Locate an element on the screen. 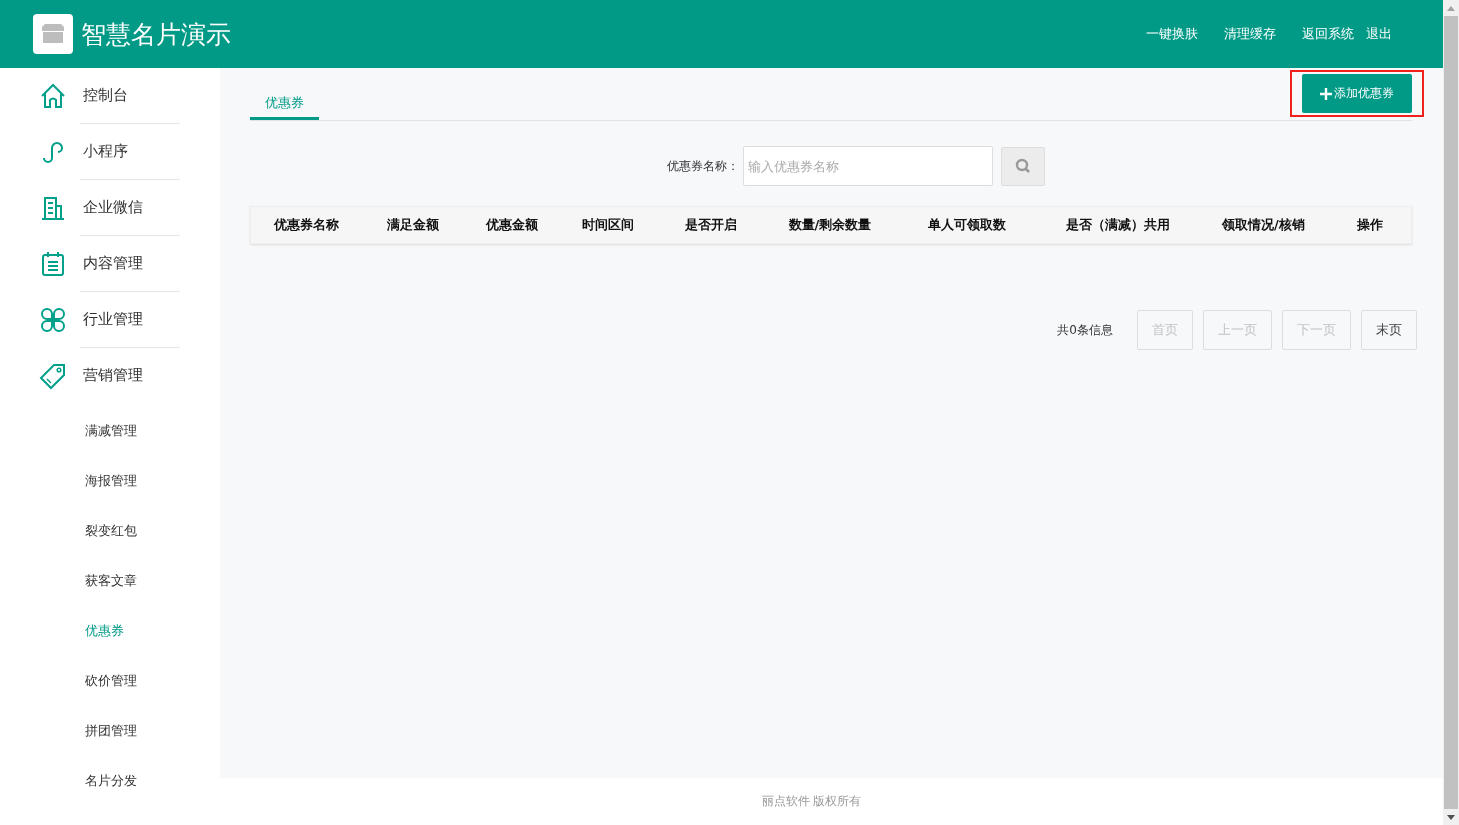 The image size is (1459, 825). sidebar-item: 控制台 is located at coordinates (110, 95).